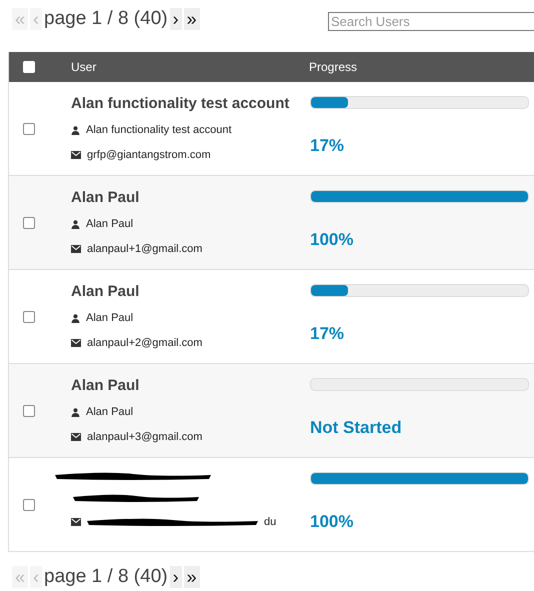 This screenshot has height=591, width=534. Describe the element at coordinates (333, 67) in the screenshot. I see `column-header: Progress` at that location.